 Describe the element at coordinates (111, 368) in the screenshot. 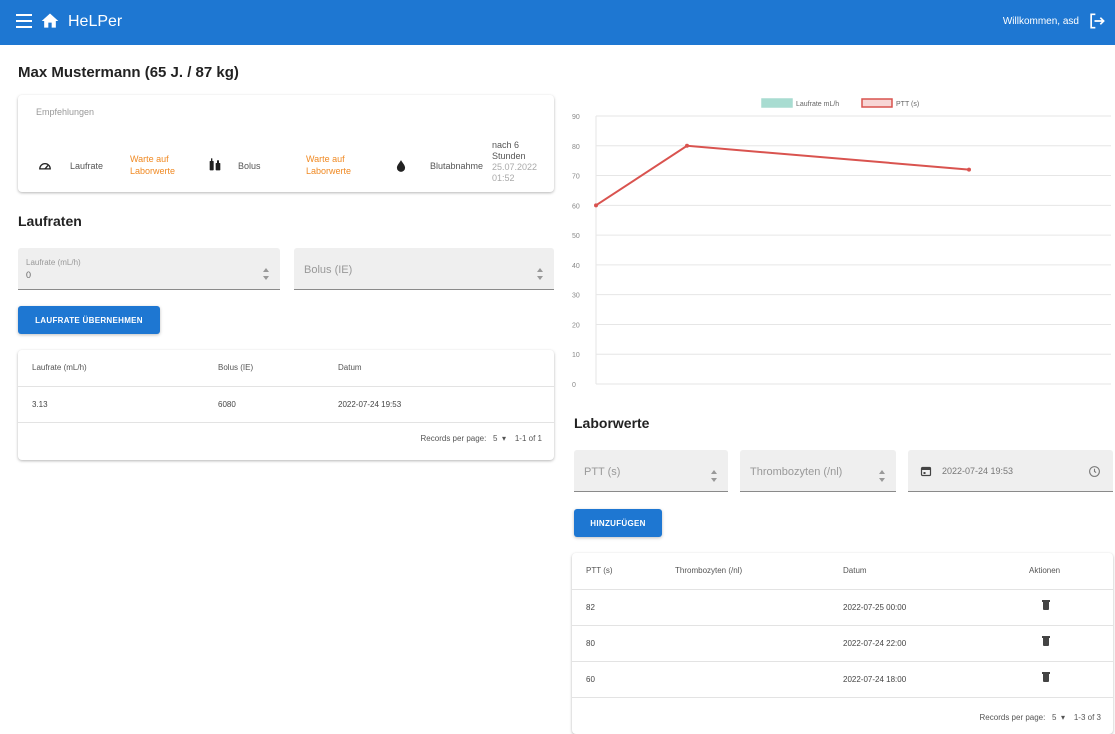

I see `col-laufrate: Laufrate (mL/h)` at that location.